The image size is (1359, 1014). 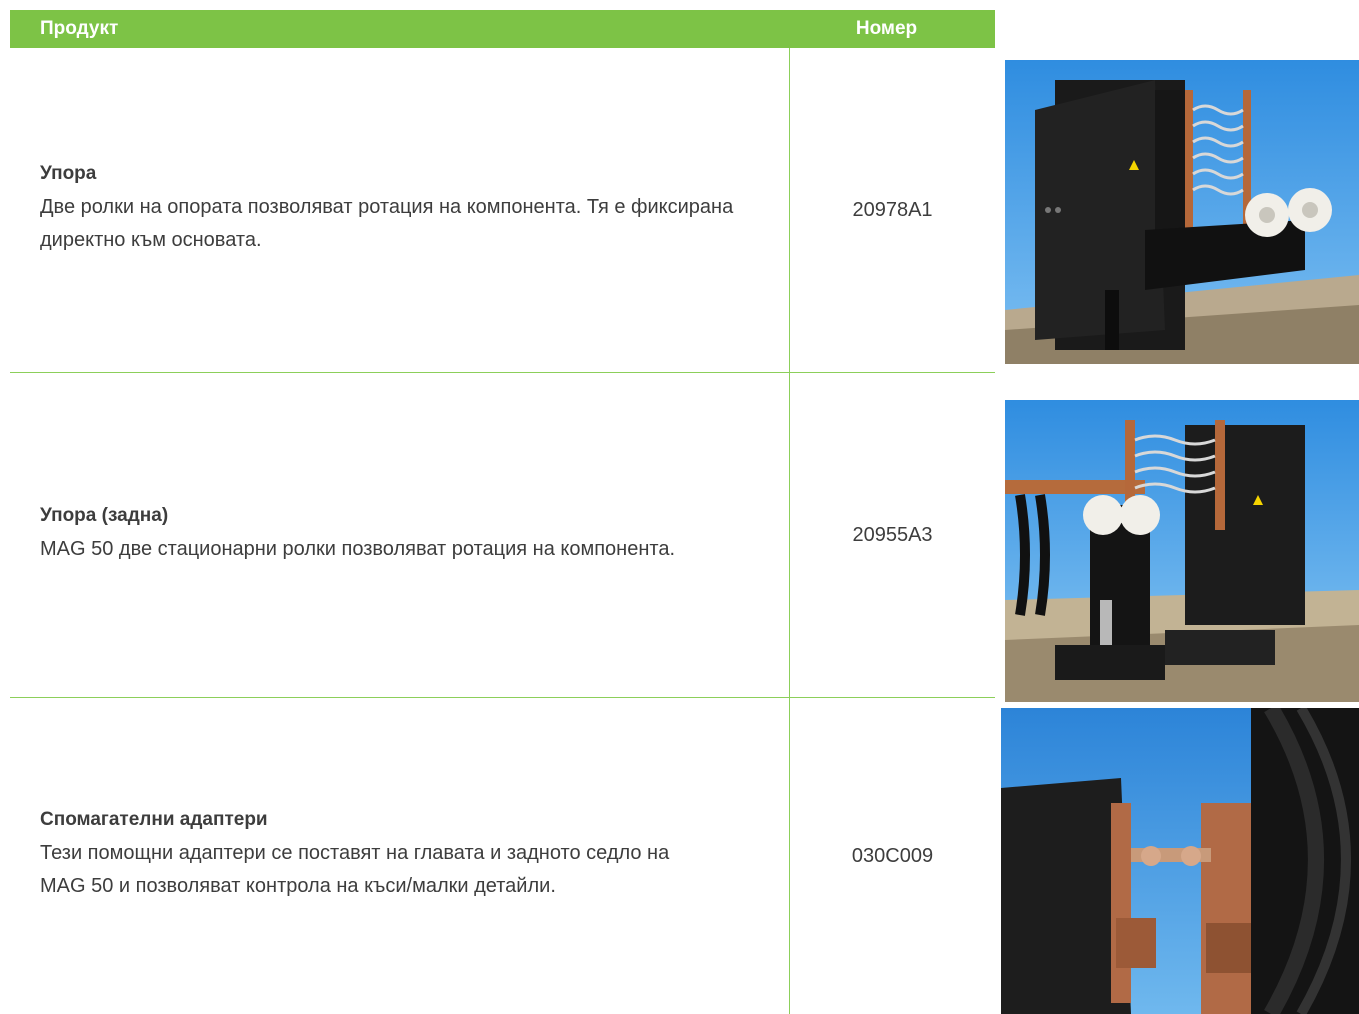 I want to click on product-name: Упора (задна), so click(x=104, y=515).